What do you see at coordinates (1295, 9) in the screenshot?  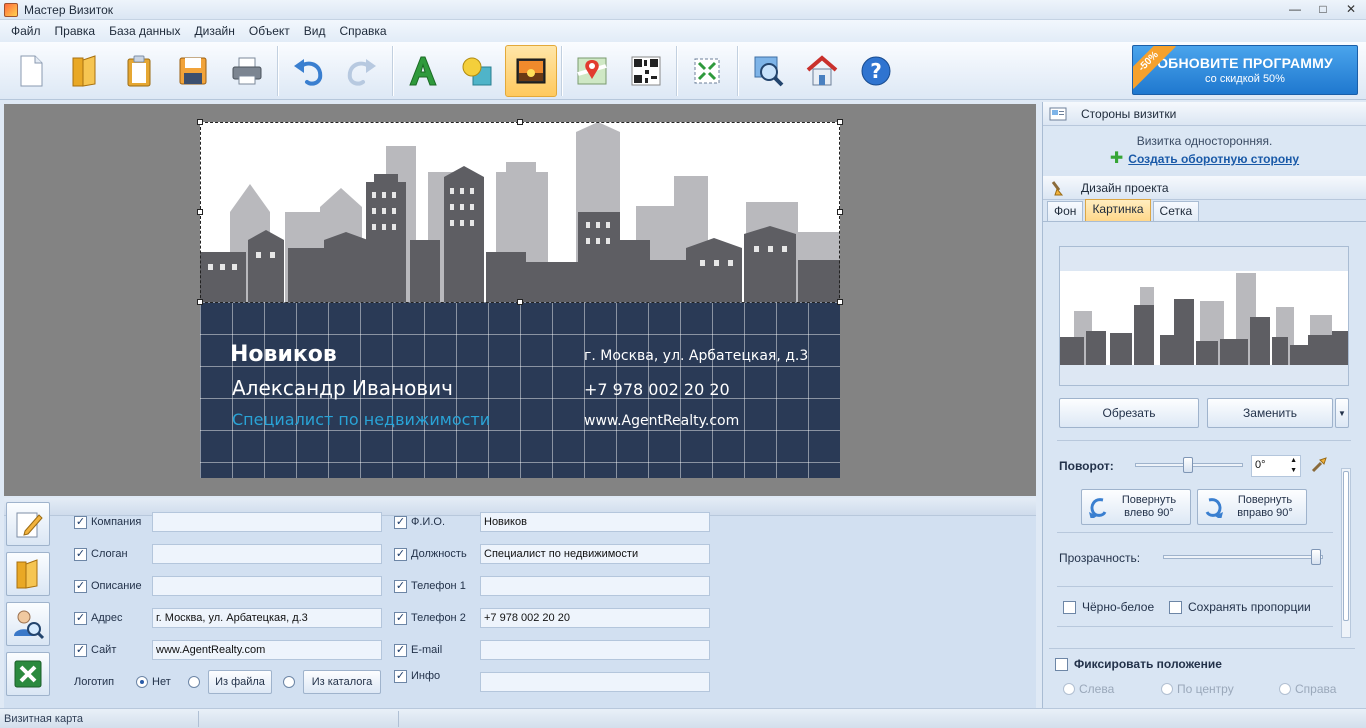 I see `minimize-button: —` at bounding box center [1295, 9].